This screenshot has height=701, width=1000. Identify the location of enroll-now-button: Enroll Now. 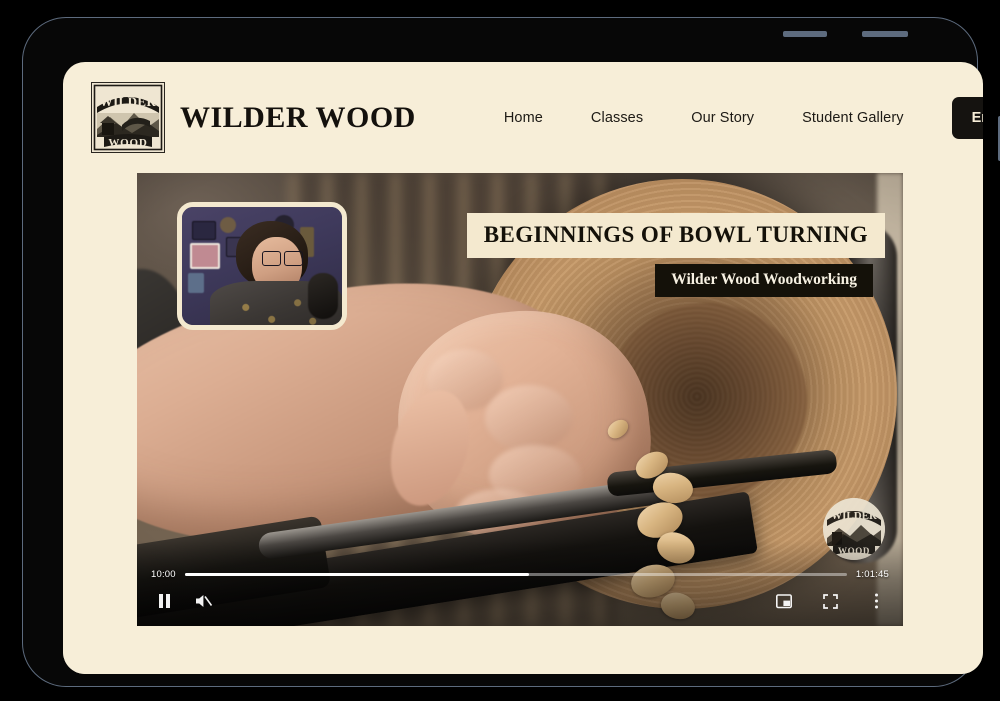
(967, 117).